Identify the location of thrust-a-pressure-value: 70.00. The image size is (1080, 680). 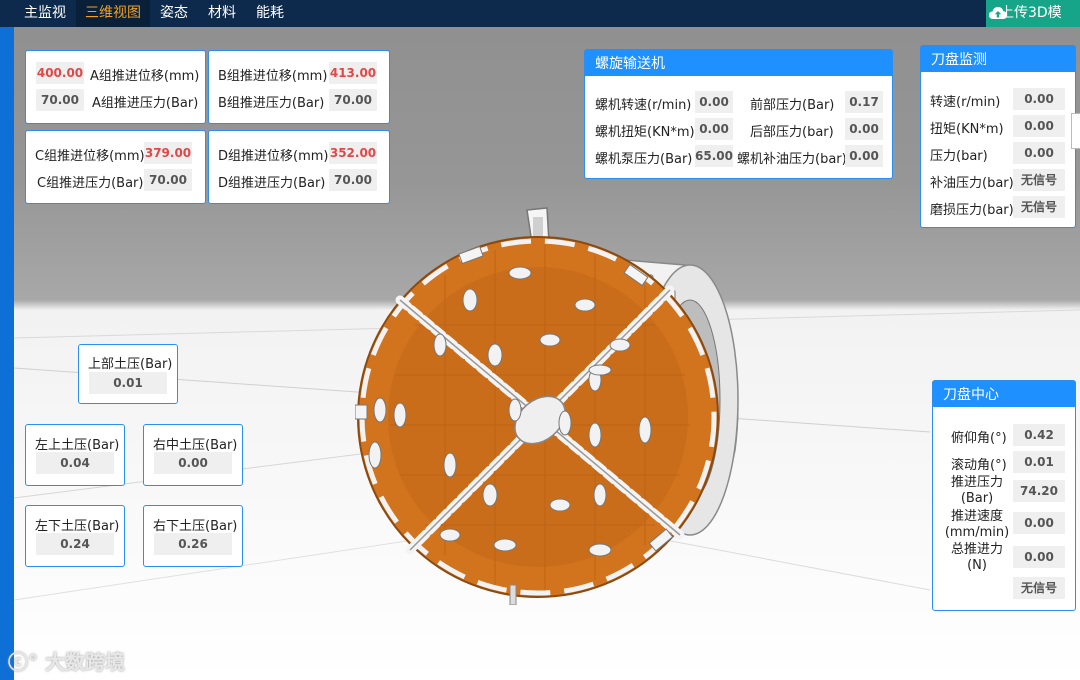
(60, 100).